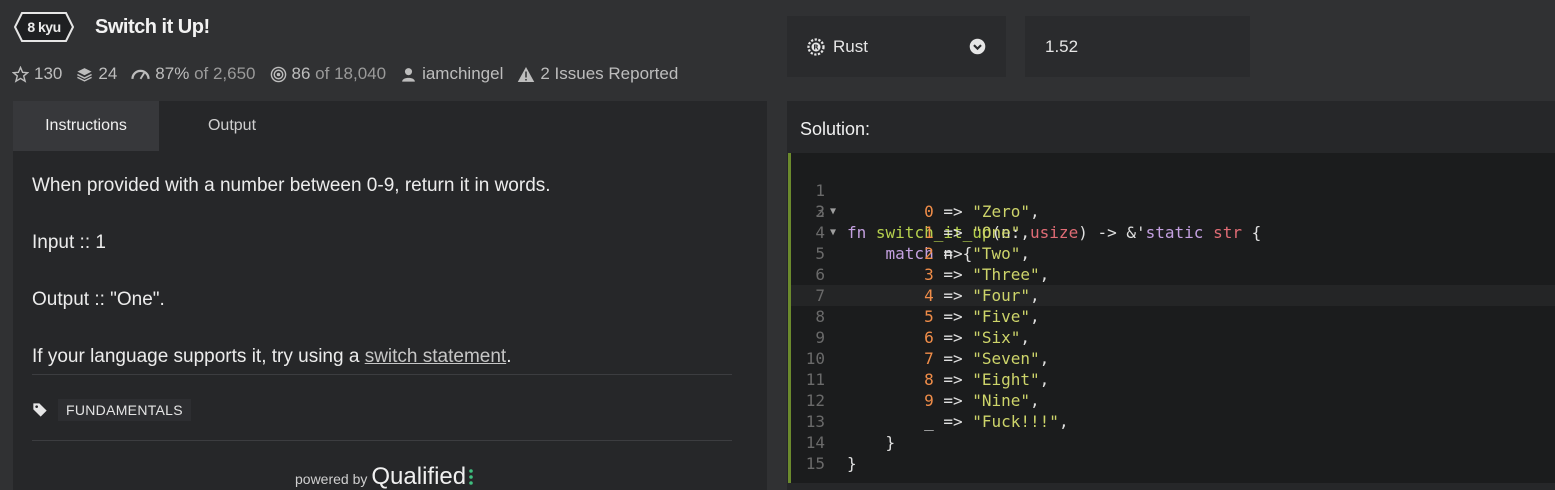  I want to click on collections-stat: 24, so click(96, 74).